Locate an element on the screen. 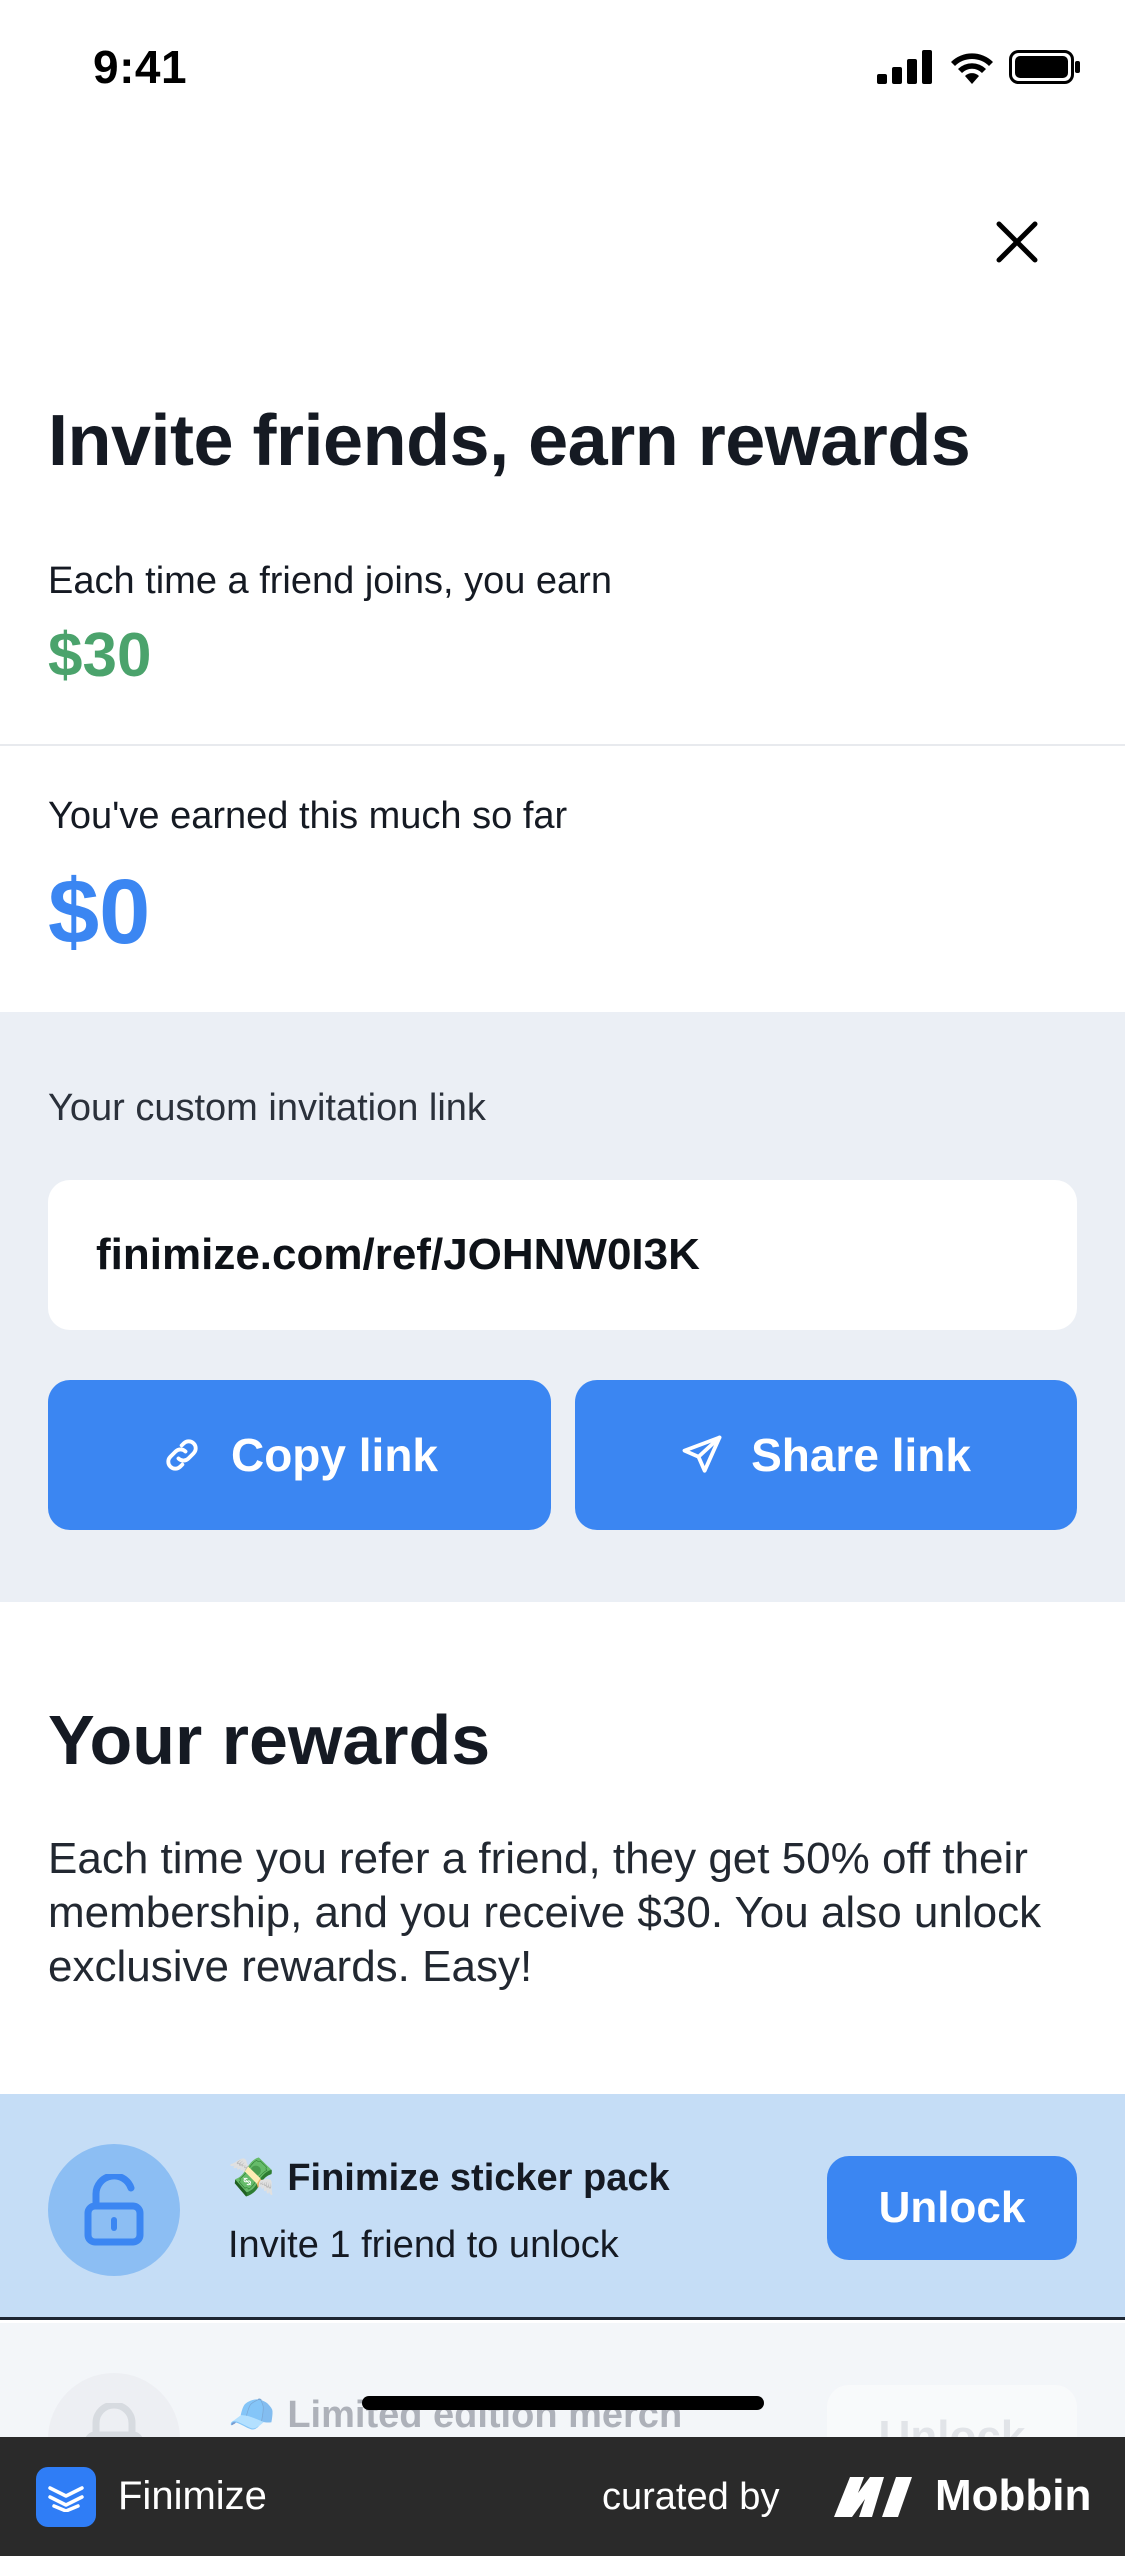  battery-icon is located at coordinates (1044, 67).